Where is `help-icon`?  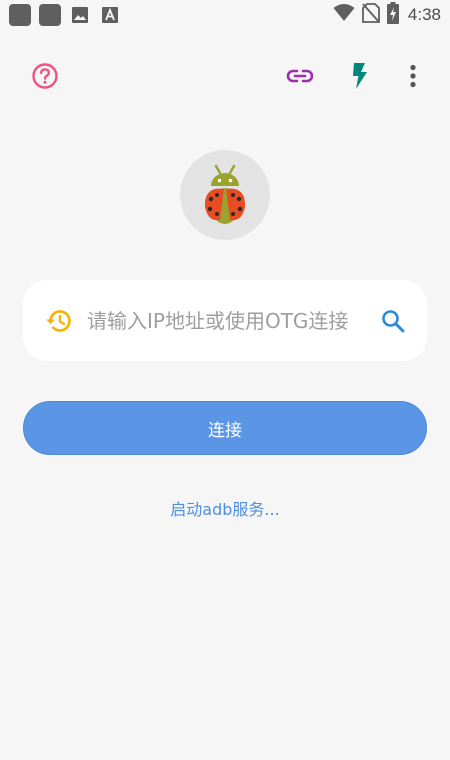
help-icon is located at coordinates (45, 76).